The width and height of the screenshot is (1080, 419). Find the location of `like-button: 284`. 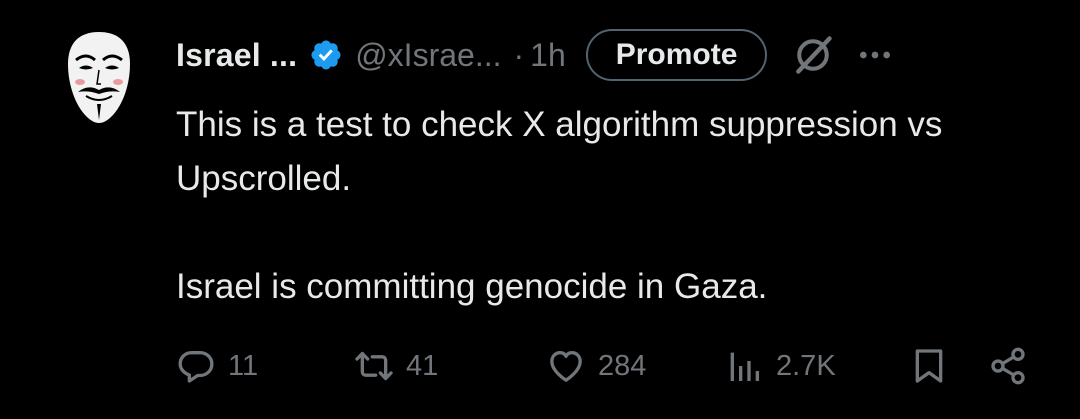

like-button: 284 is located at coordinates (596, 366).